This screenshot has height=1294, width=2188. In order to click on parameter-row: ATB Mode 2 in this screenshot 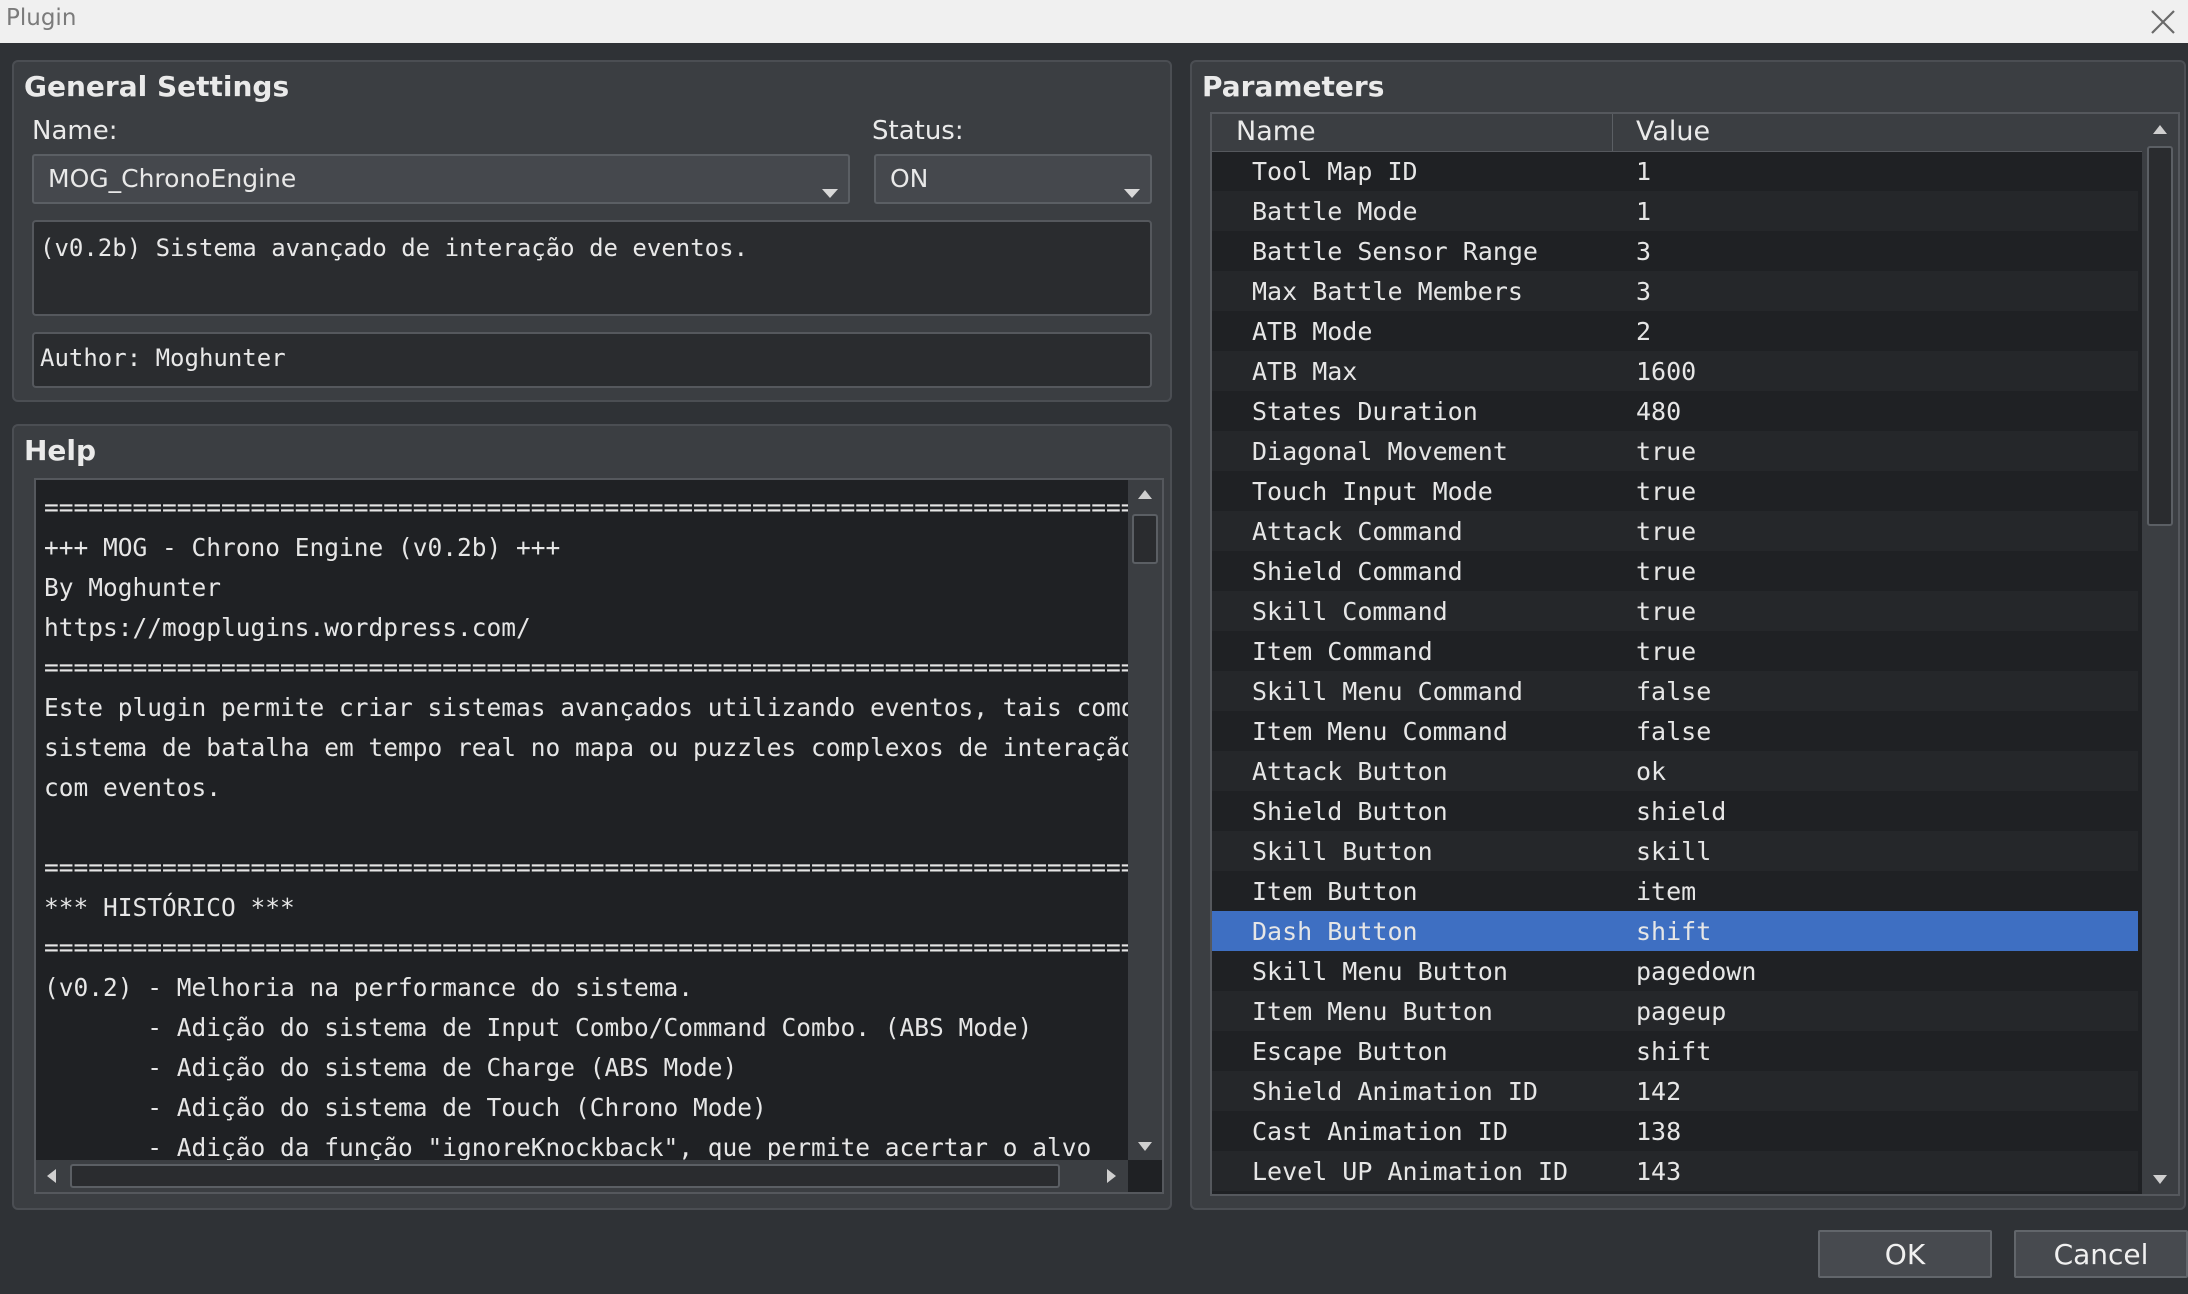, I will do `click(1675, 331)`.